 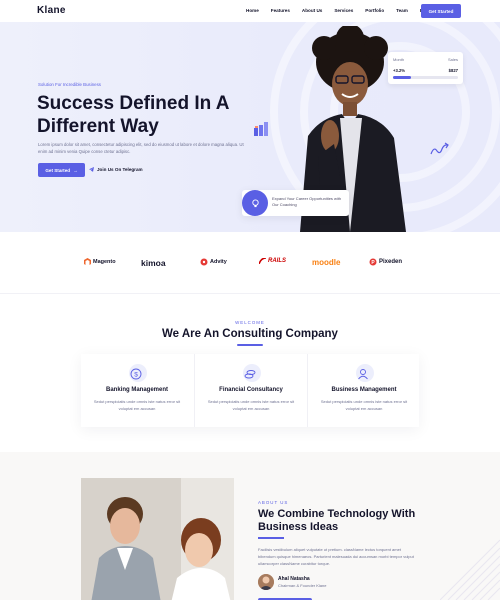 I want to click on author-name: Ahal Natasha, so click(x=294, y=579).